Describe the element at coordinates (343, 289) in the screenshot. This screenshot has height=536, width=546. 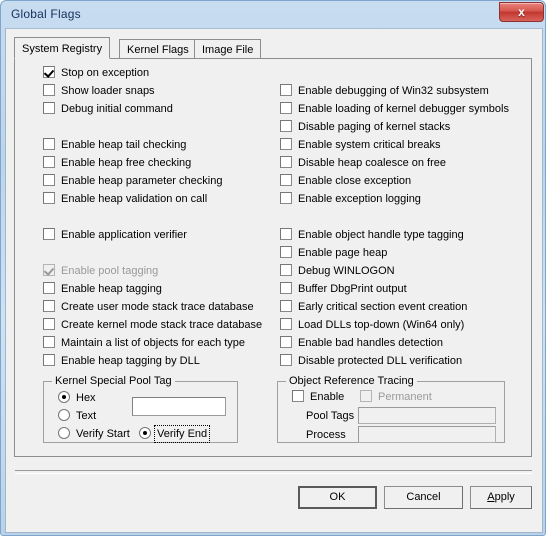
I see `checkbox-buffer-dbgprint-output: Buffer DbgPrint output` at that location.